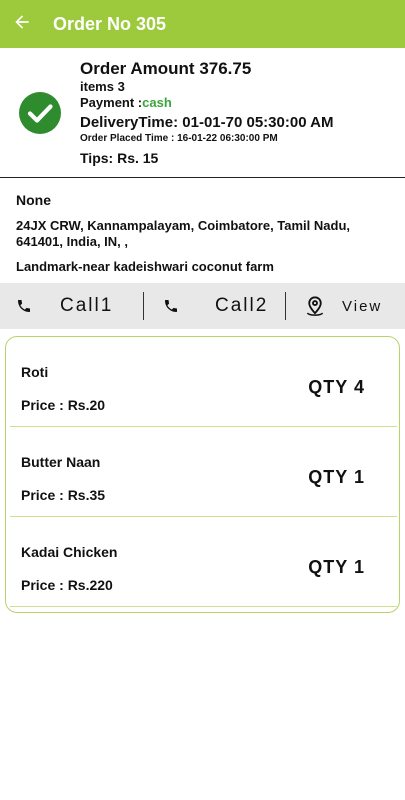  I want to click on call2-button: Call2, so click(214, 306).